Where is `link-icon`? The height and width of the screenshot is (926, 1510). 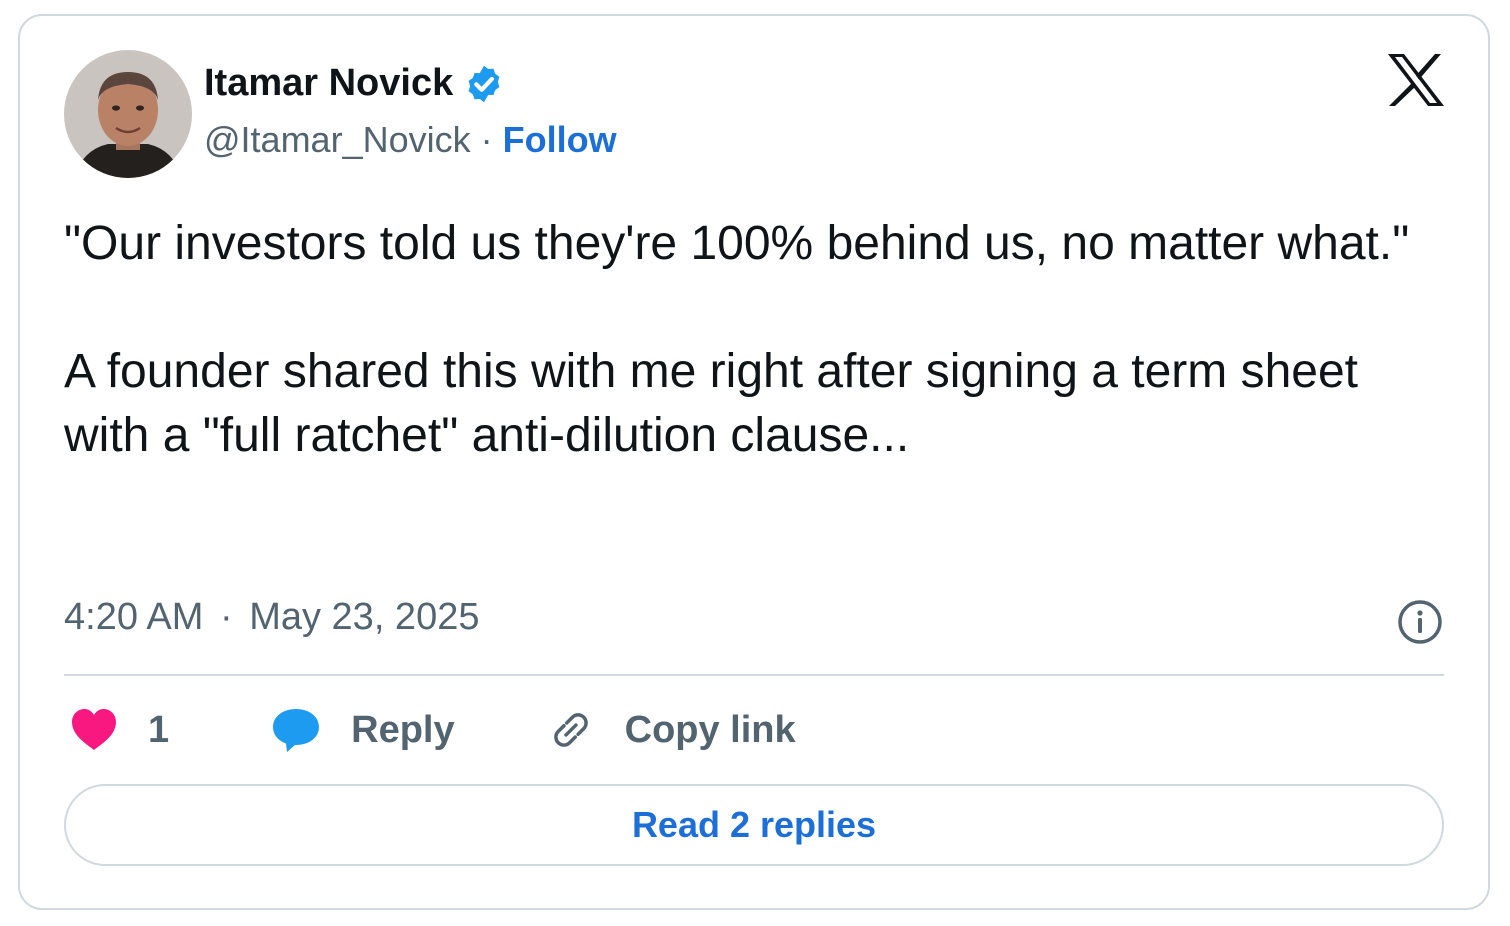 link-icon is located at coordinates (571, 730).